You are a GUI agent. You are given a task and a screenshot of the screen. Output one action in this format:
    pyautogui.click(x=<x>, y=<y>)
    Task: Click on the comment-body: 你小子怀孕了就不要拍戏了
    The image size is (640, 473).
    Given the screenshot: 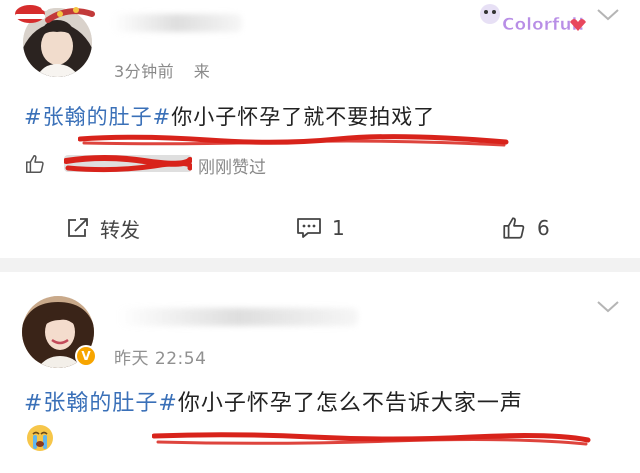 What is the action you would take?
    pyautogui.click(x=303, y=117)
    